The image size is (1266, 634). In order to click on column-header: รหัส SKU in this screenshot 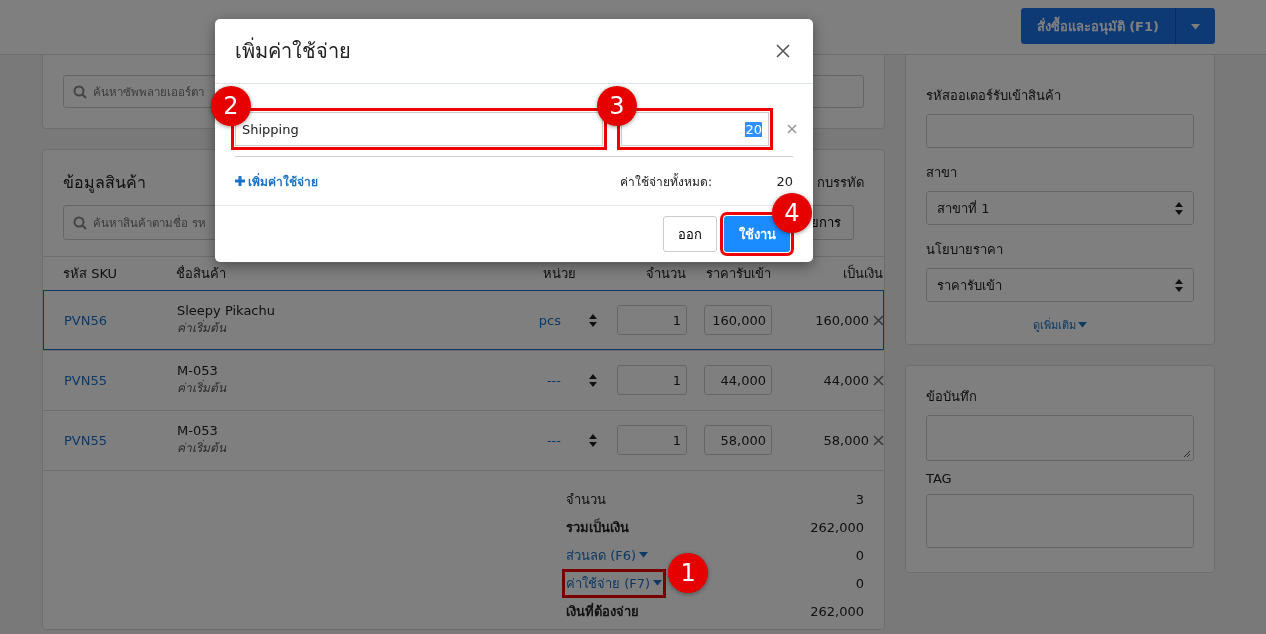, I will do `click(91, 274)`.